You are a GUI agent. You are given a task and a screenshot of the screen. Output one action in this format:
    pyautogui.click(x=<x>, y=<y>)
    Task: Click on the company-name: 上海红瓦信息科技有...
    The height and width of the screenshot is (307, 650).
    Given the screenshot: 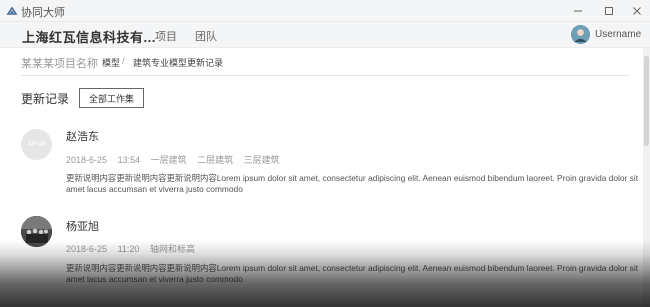 What is the action you would take?
    pyautogui.click(x=89, y=36)
    